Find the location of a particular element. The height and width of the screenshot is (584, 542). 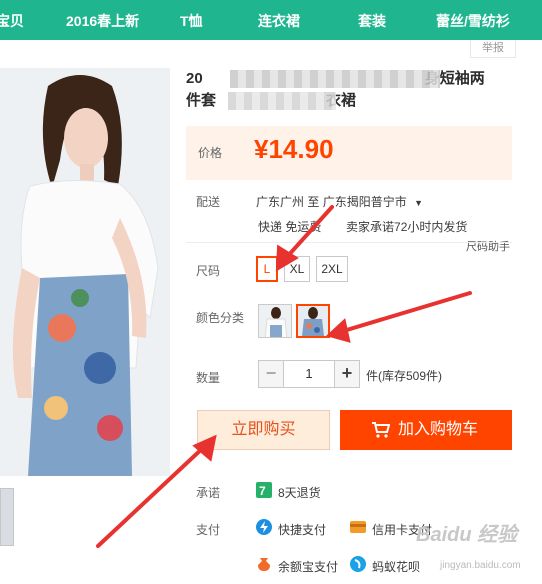

quantity-input: 1 is located at coordinates (309, 374).